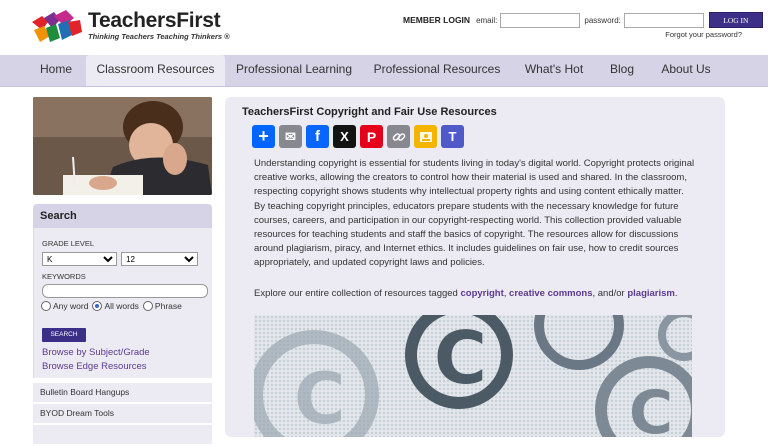  What do you see at coordinates (64, 335) in the screenshot?
I see `search-button: SEARCH` at bounding box center [64, 335].